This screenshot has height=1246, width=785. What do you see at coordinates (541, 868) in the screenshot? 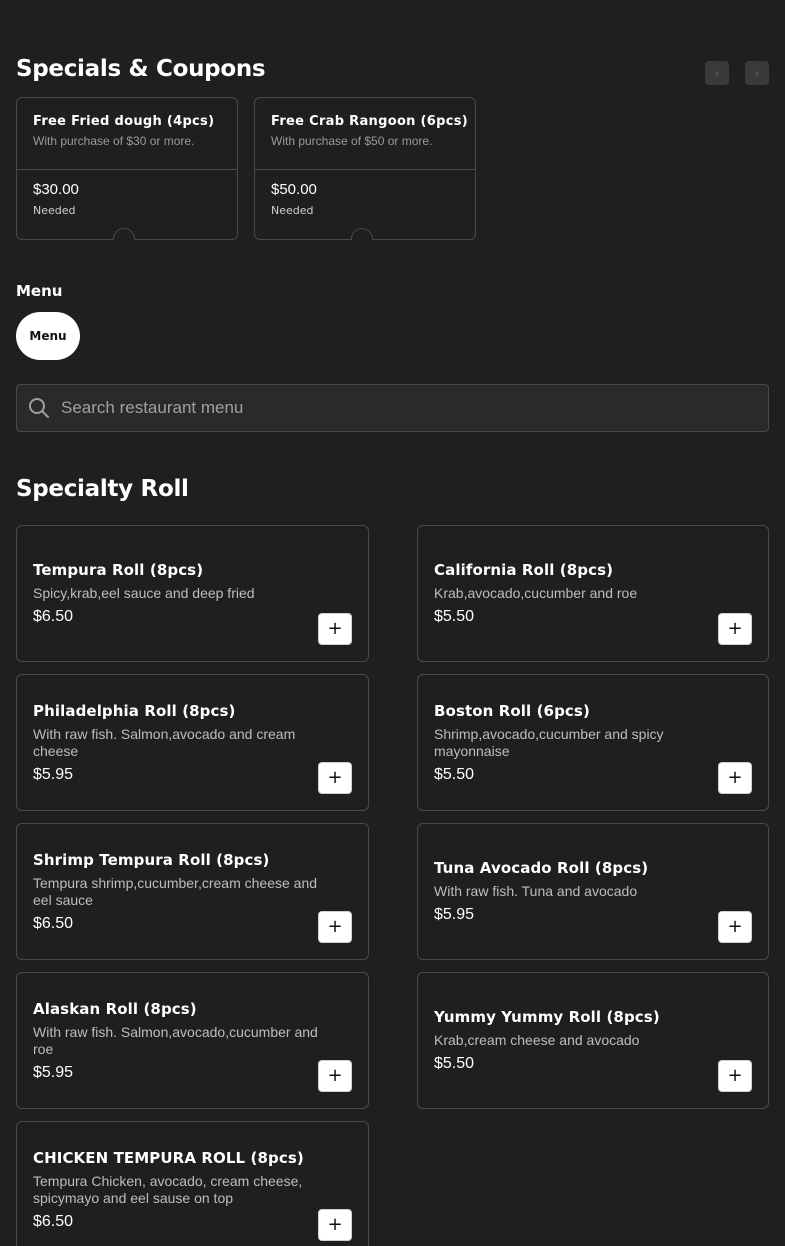
I see `item-name: Tuna Avocado Roll (8pcs)` at bounding box center [541, 868].